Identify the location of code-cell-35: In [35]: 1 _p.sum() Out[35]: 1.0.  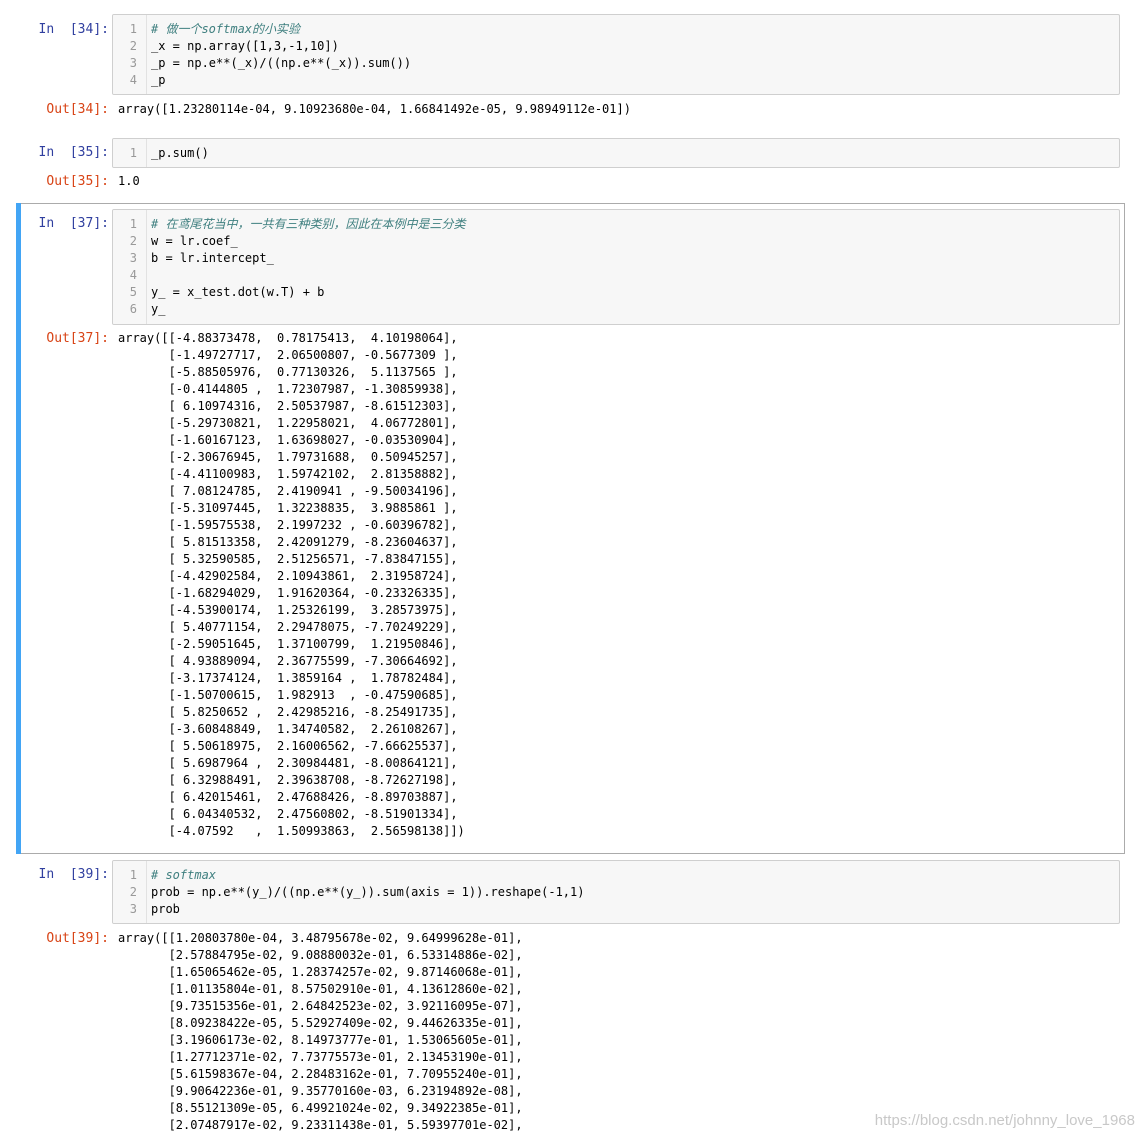
(570, 164).